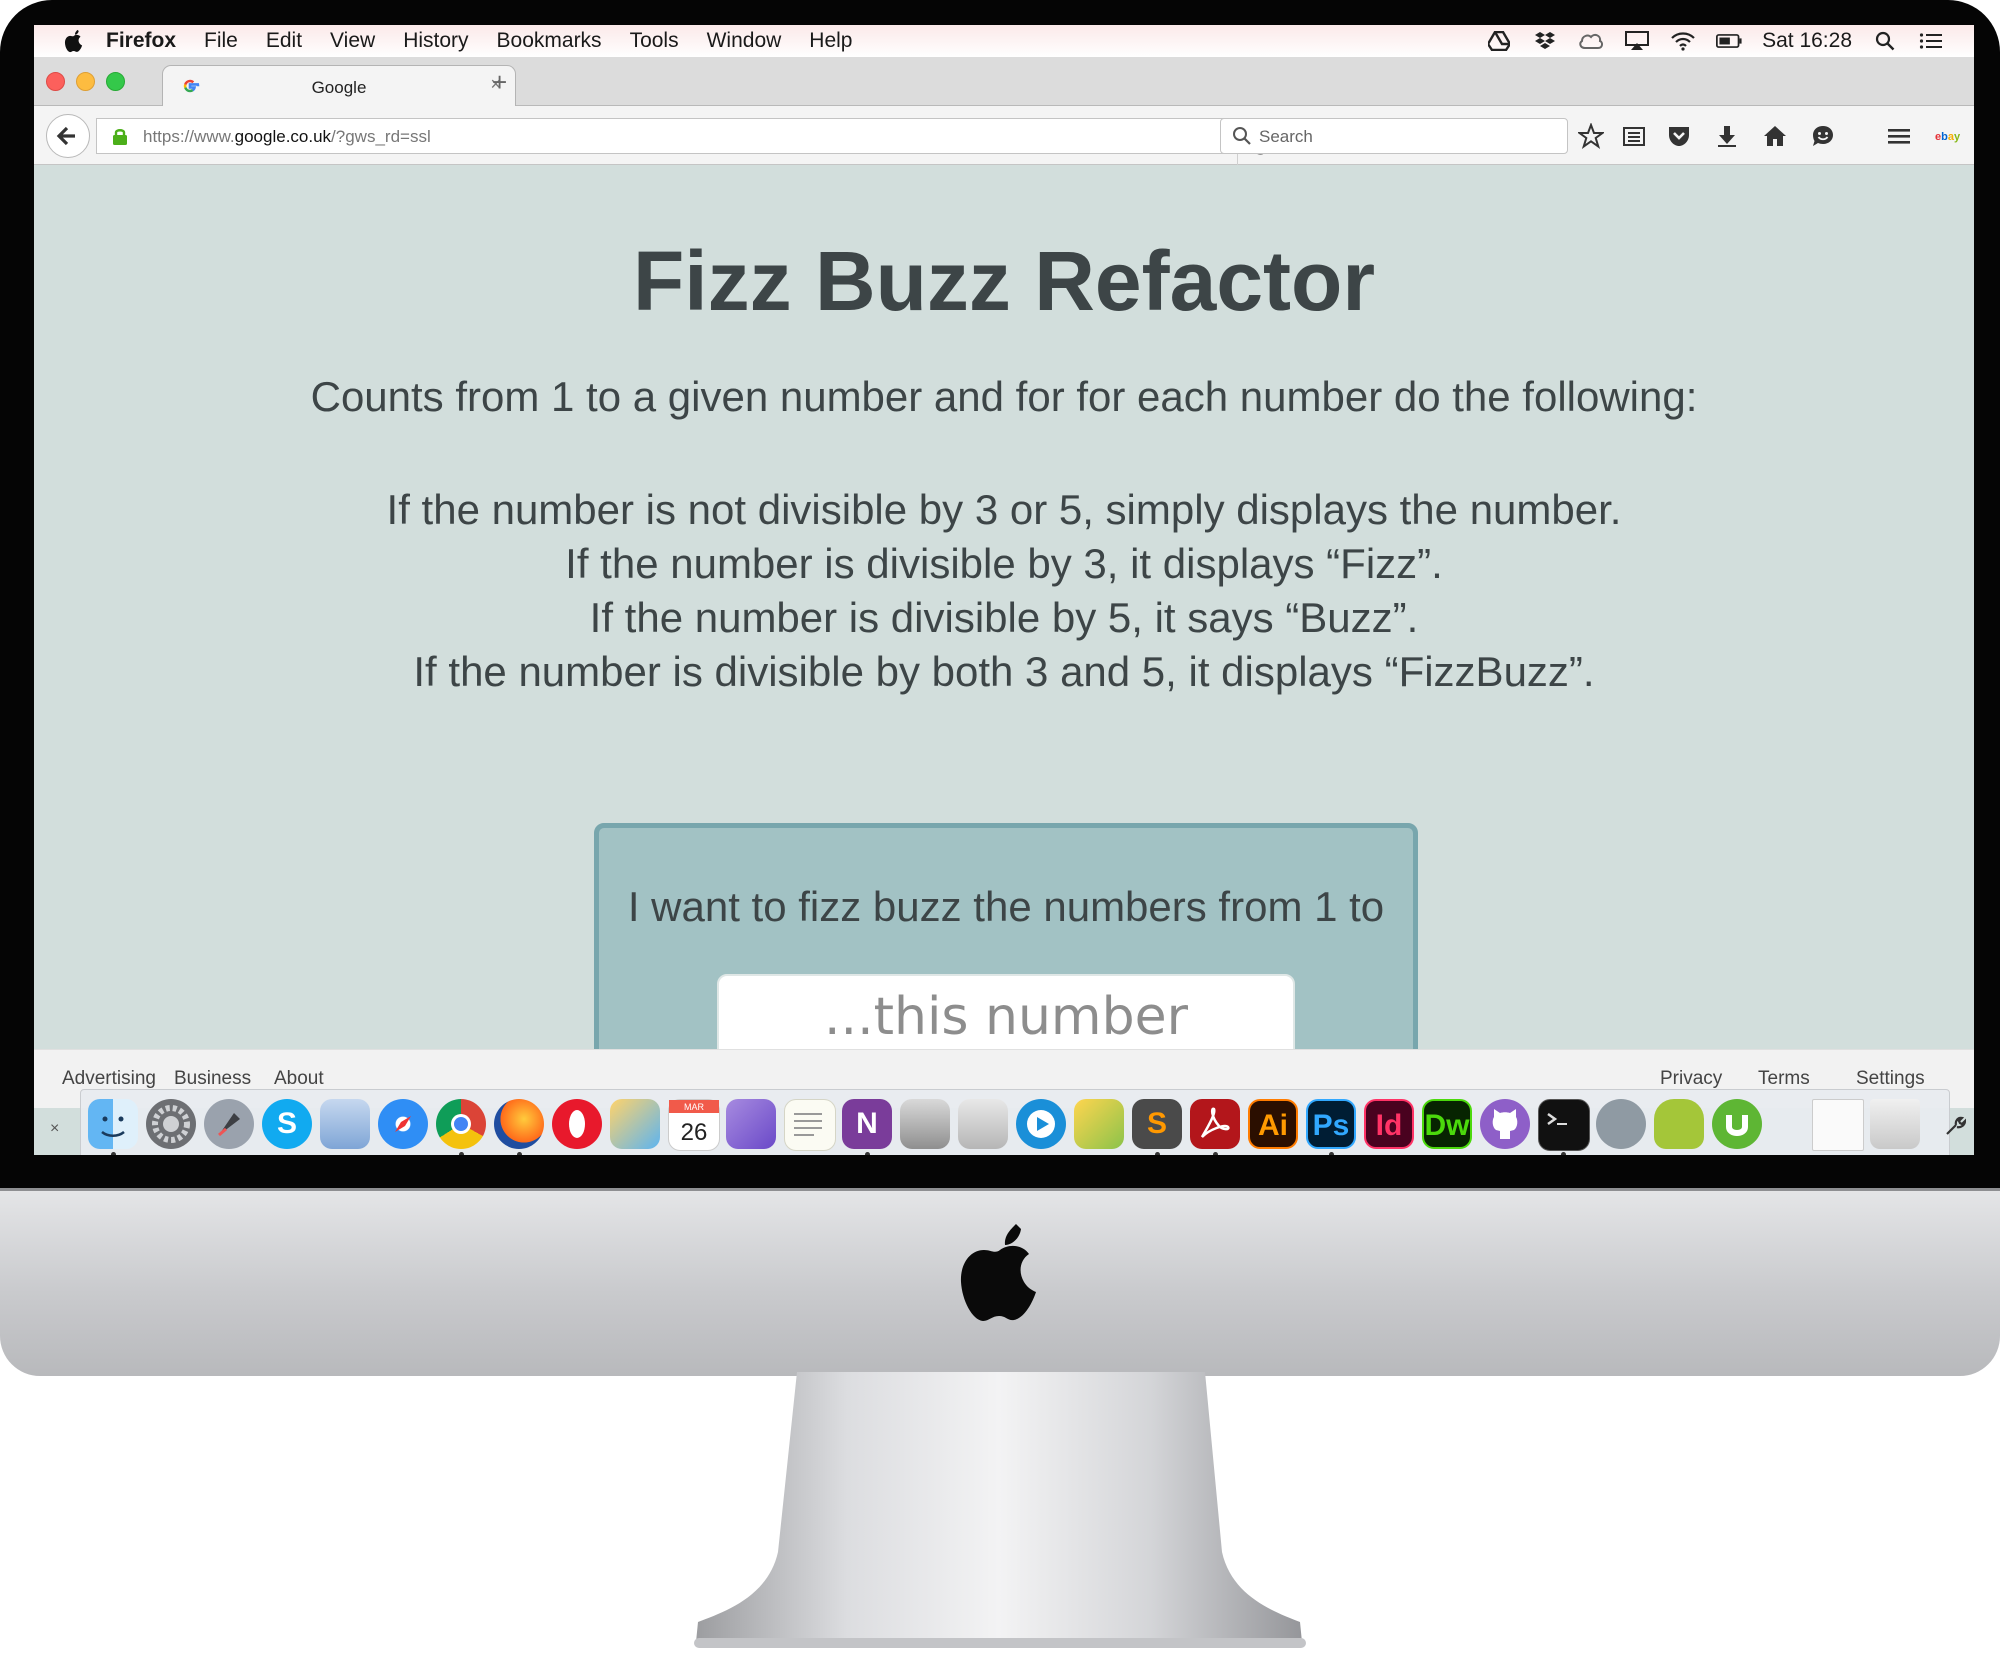  Describe the element at coordinates (229, 1124) in the screenshot. I see `launchpad-icon` at that location.